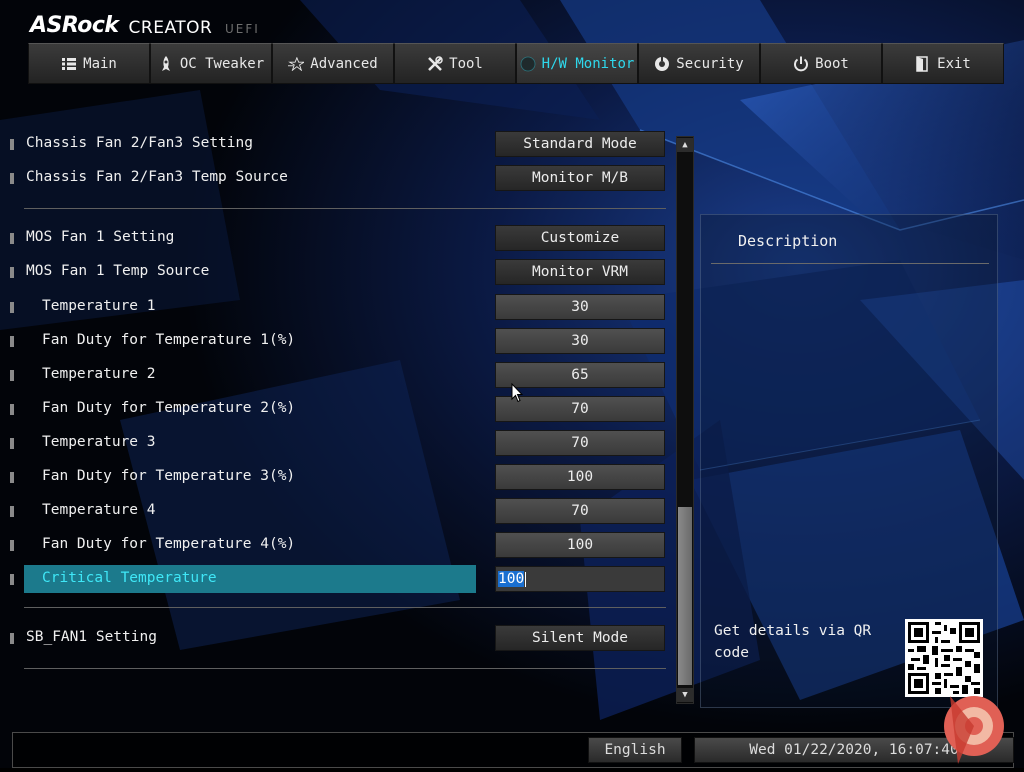  Describe the element at coordinates (974, 729) in the screenshot. I see `watermark-logo` at that location.